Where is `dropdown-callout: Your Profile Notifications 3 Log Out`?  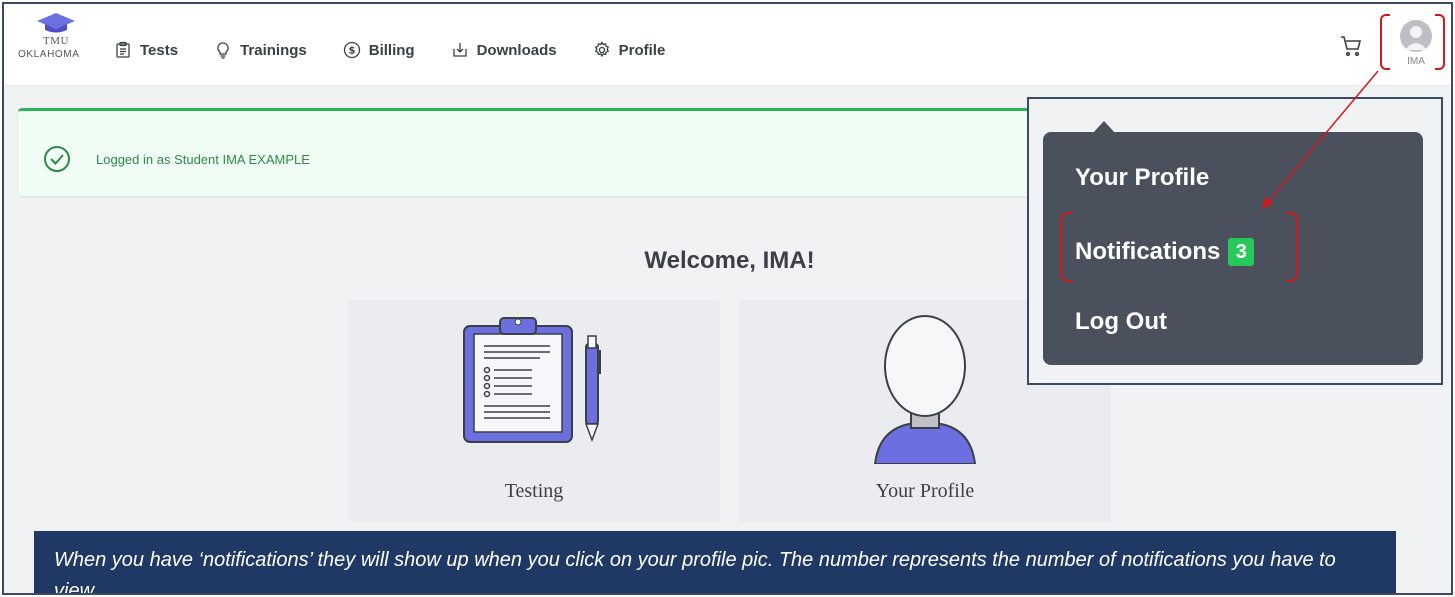
dropdown-callout: Your Profile Notifications 3 Log Out is located at coordinates (1235, 241).